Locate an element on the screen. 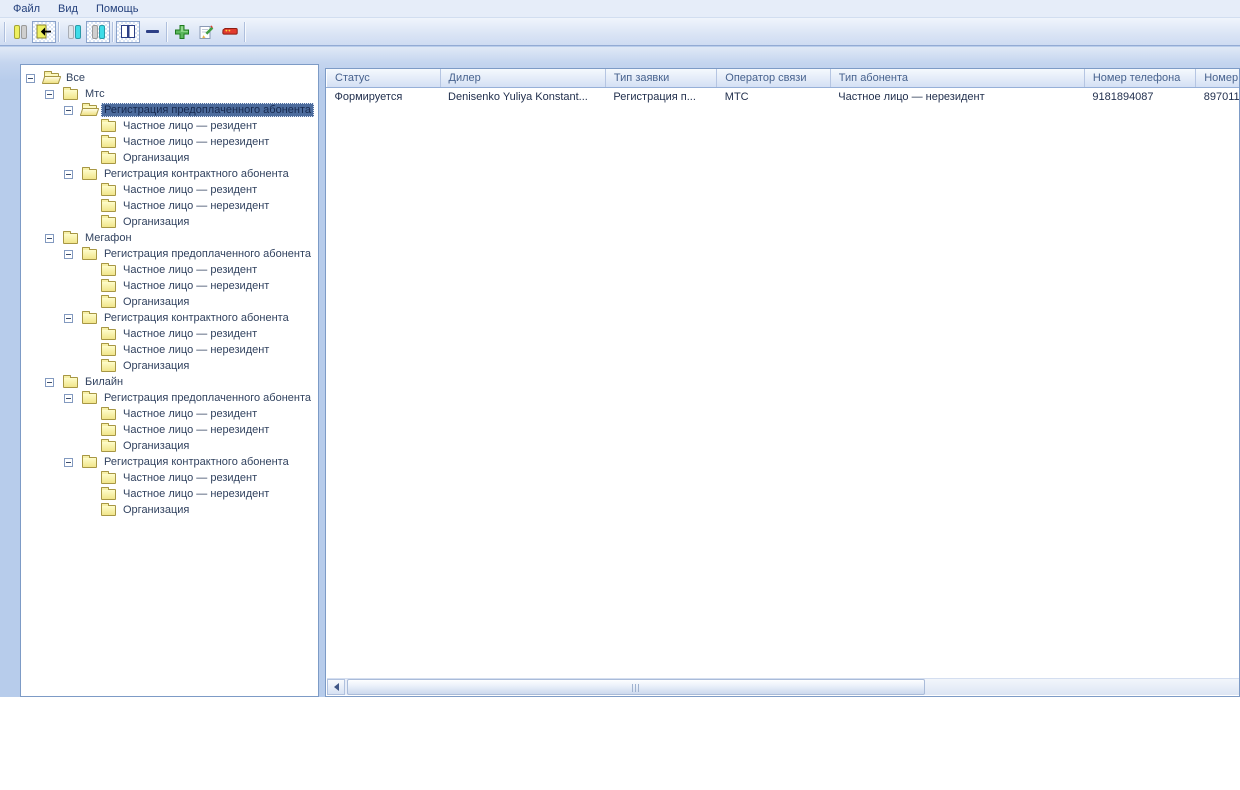 Image resolution: width=1240 pixels, height=790 pixels. toolbar-button-add is located at coordinates (182, 32).